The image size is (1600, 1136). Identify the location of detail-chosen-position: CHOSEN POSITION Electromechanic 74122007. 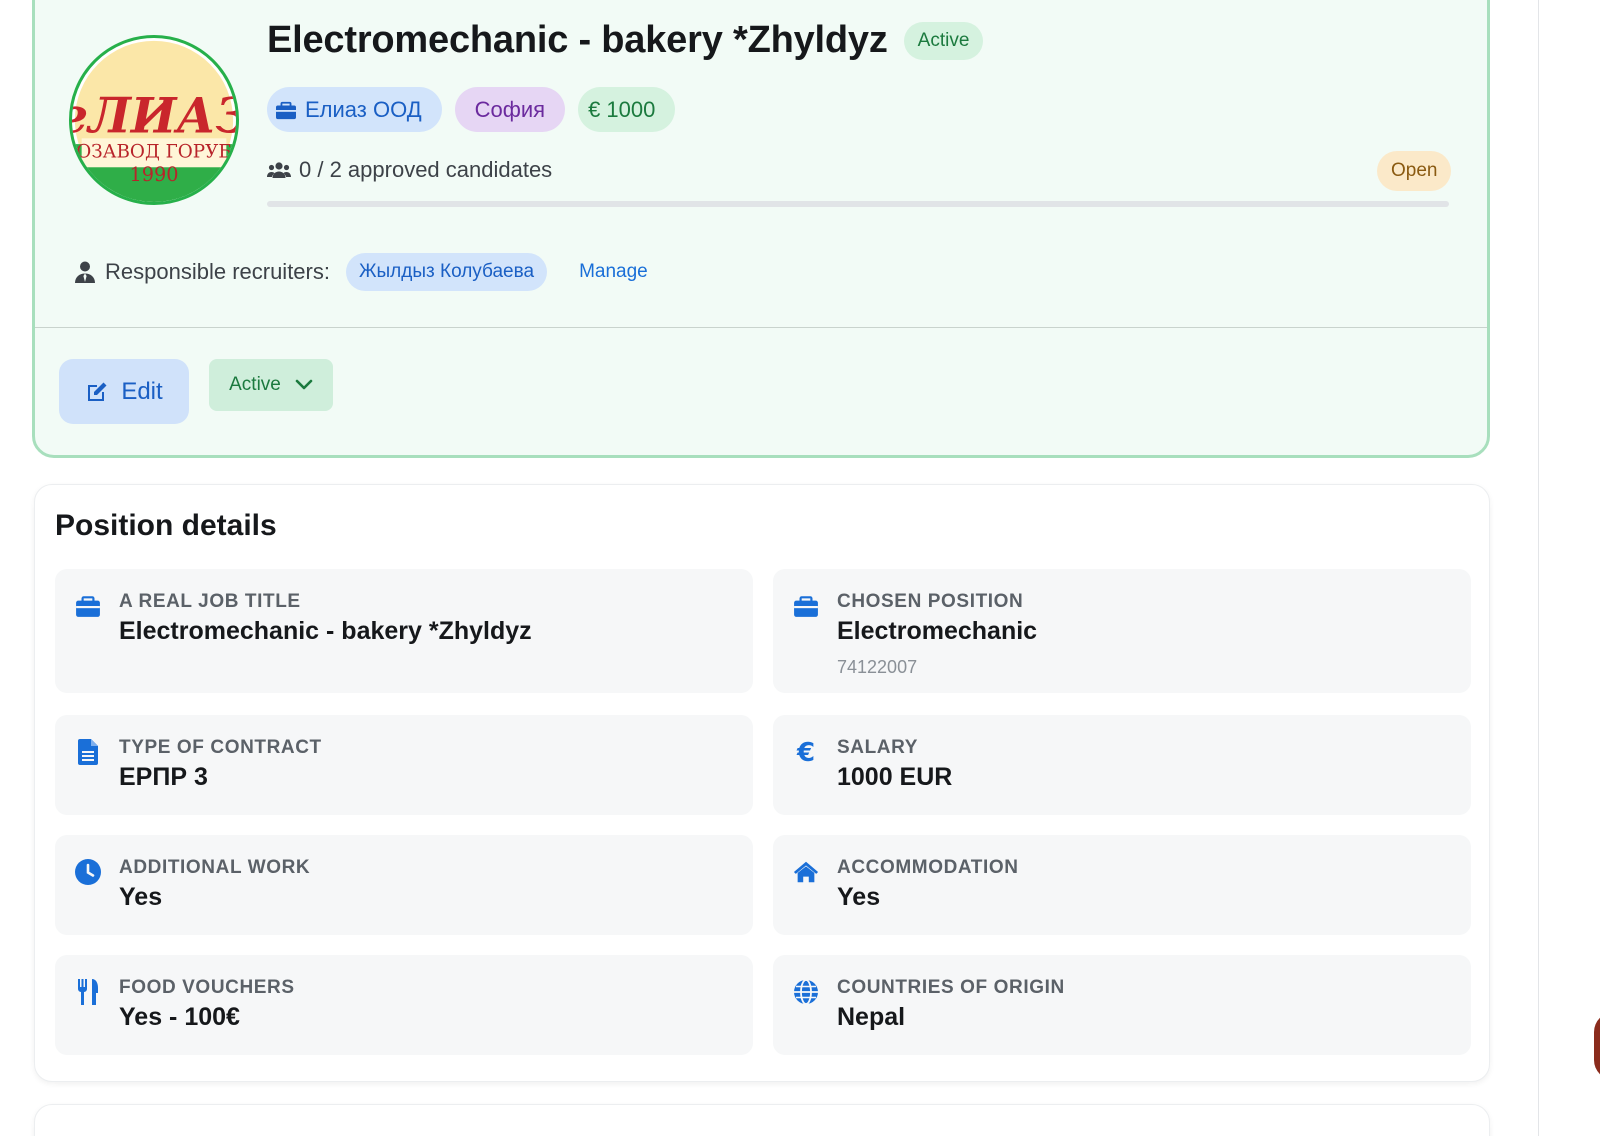
(1122, 631).